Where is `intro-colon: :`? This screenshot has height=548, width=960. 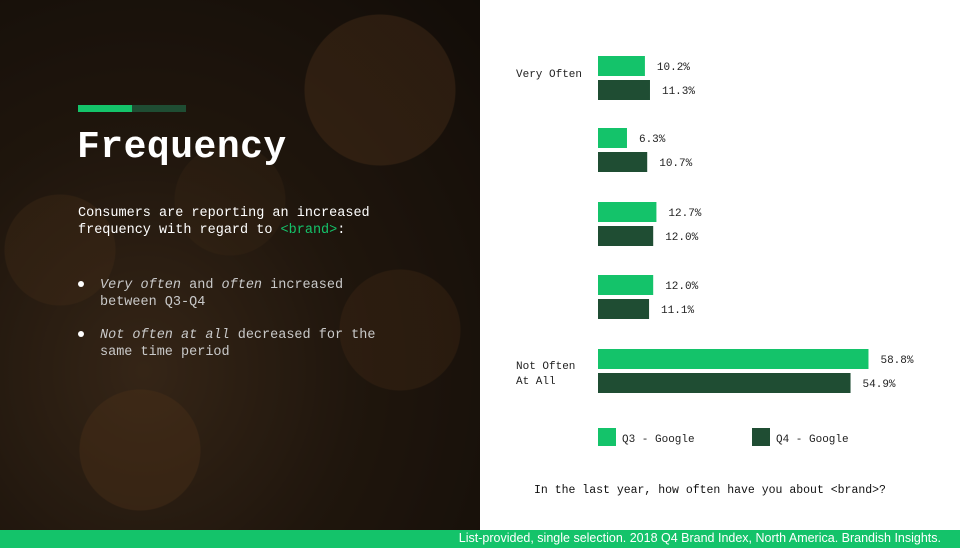 intro-colon: : is located at coordinates (341, 230).